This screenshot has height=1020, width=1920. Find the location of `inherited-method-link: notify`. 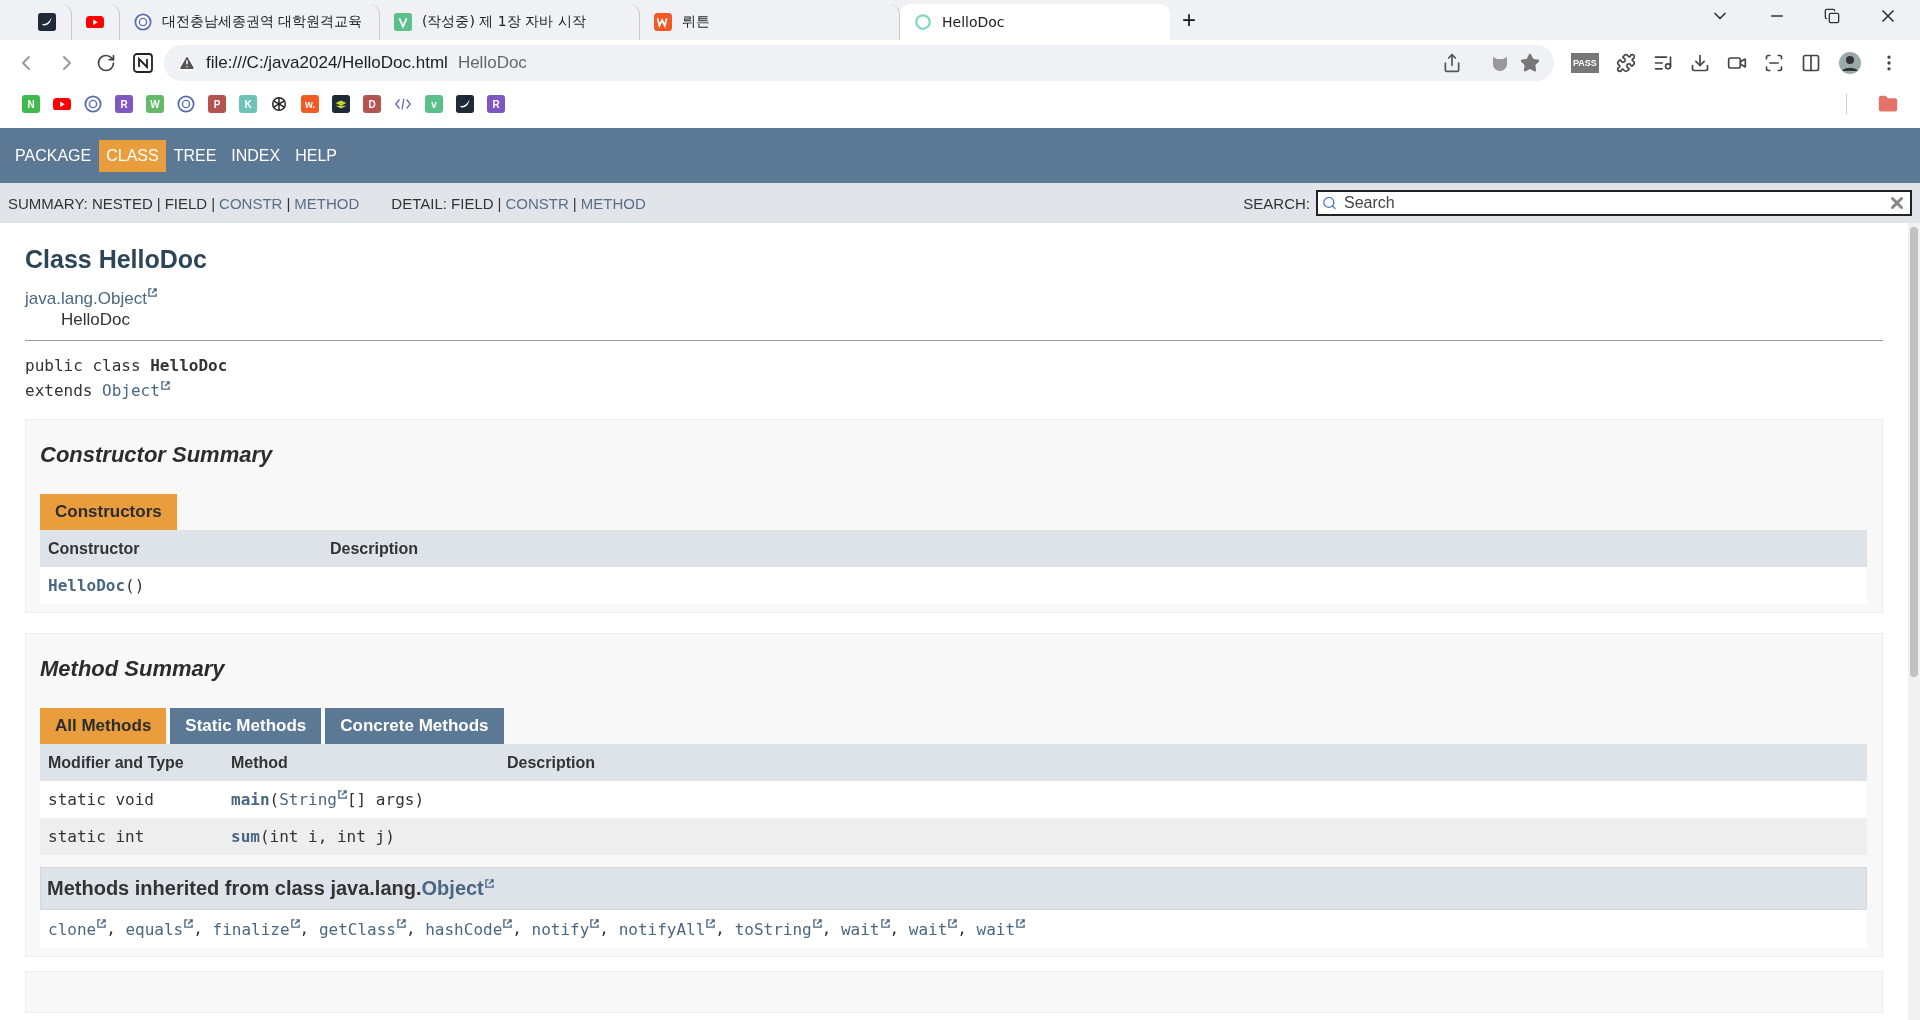

inherited-method-link: notify is located at coordinates (565, 929).